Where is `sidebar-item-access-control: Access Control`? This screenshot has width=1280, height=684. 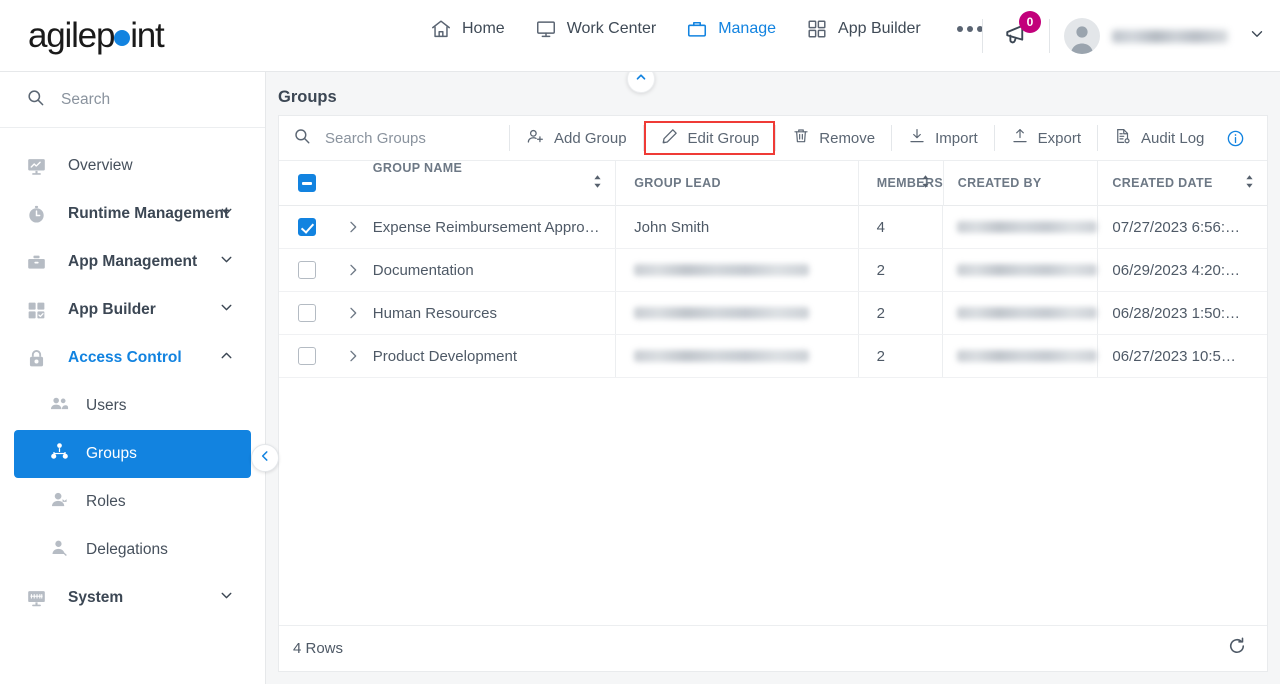 sidebar-item-access-control: Access Control is located at coordinates (132, 358).